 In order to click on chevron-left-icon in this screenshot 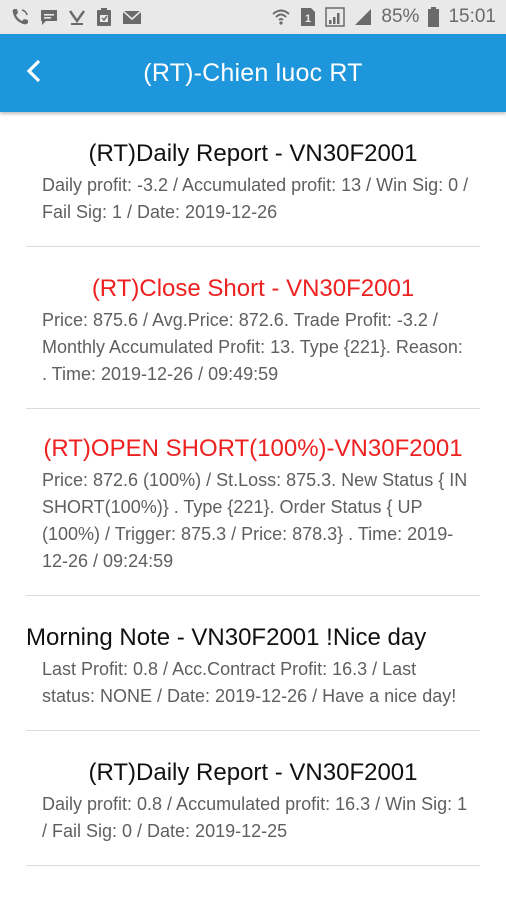, I will do `click(34, 73)`.